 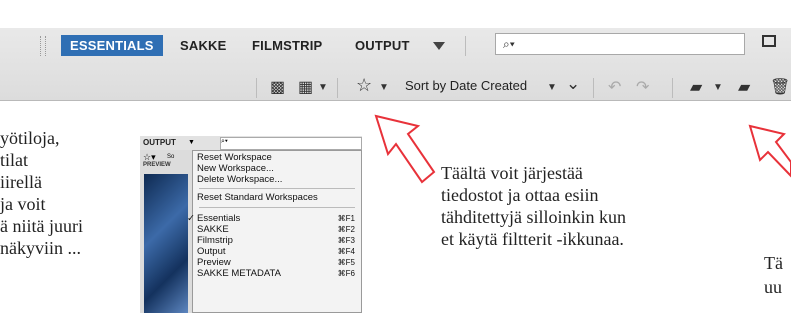 What do you see at coordinates (573, 84) in the screenshot?
I see `sort-order-chevron-icon: ⌄` at bounding box center [573, 84].